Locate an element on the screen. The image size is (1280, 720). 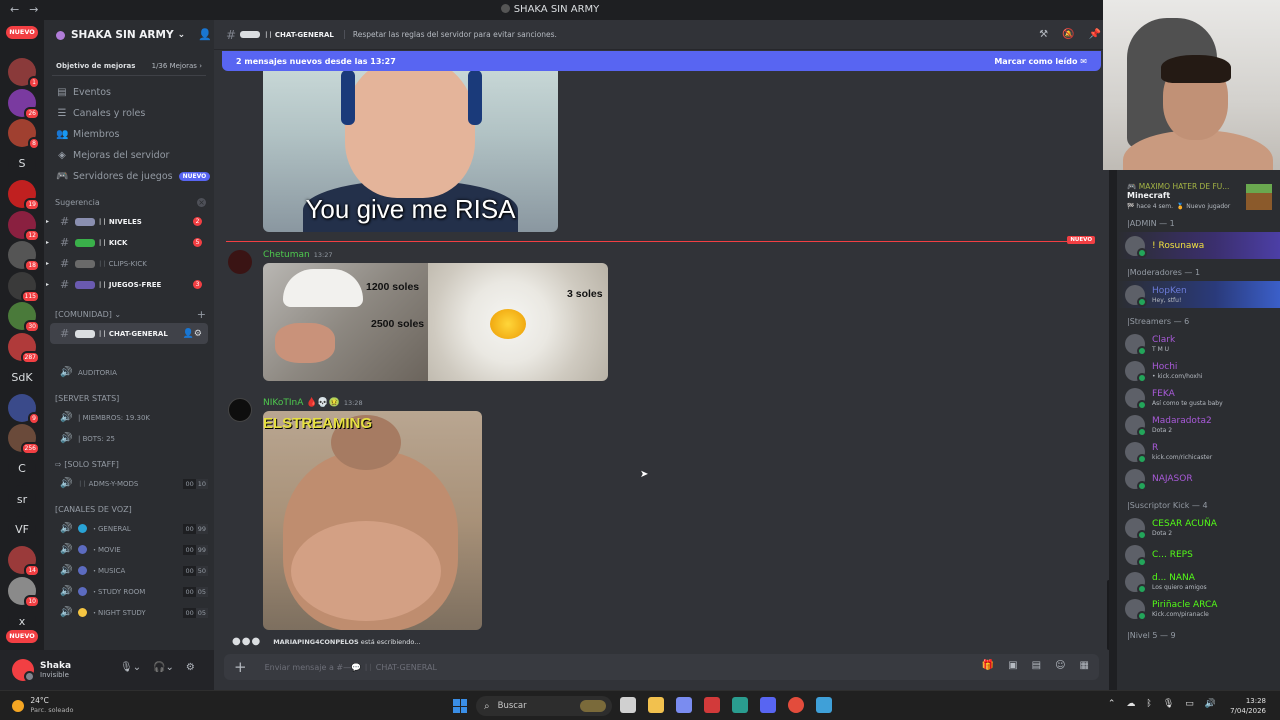
server-stats-category: [SERVER STATS] is located at coordinates (129, 398).